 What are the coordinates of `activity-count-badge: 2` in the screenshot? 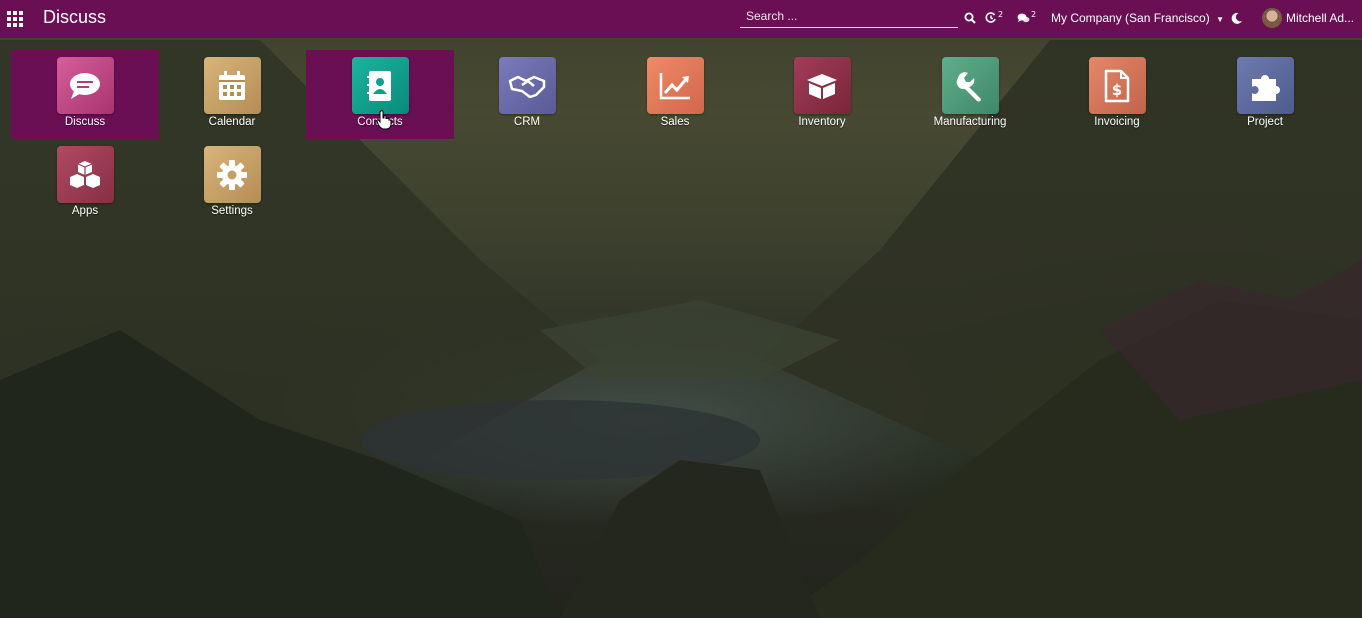 It's located at (1001, 14).